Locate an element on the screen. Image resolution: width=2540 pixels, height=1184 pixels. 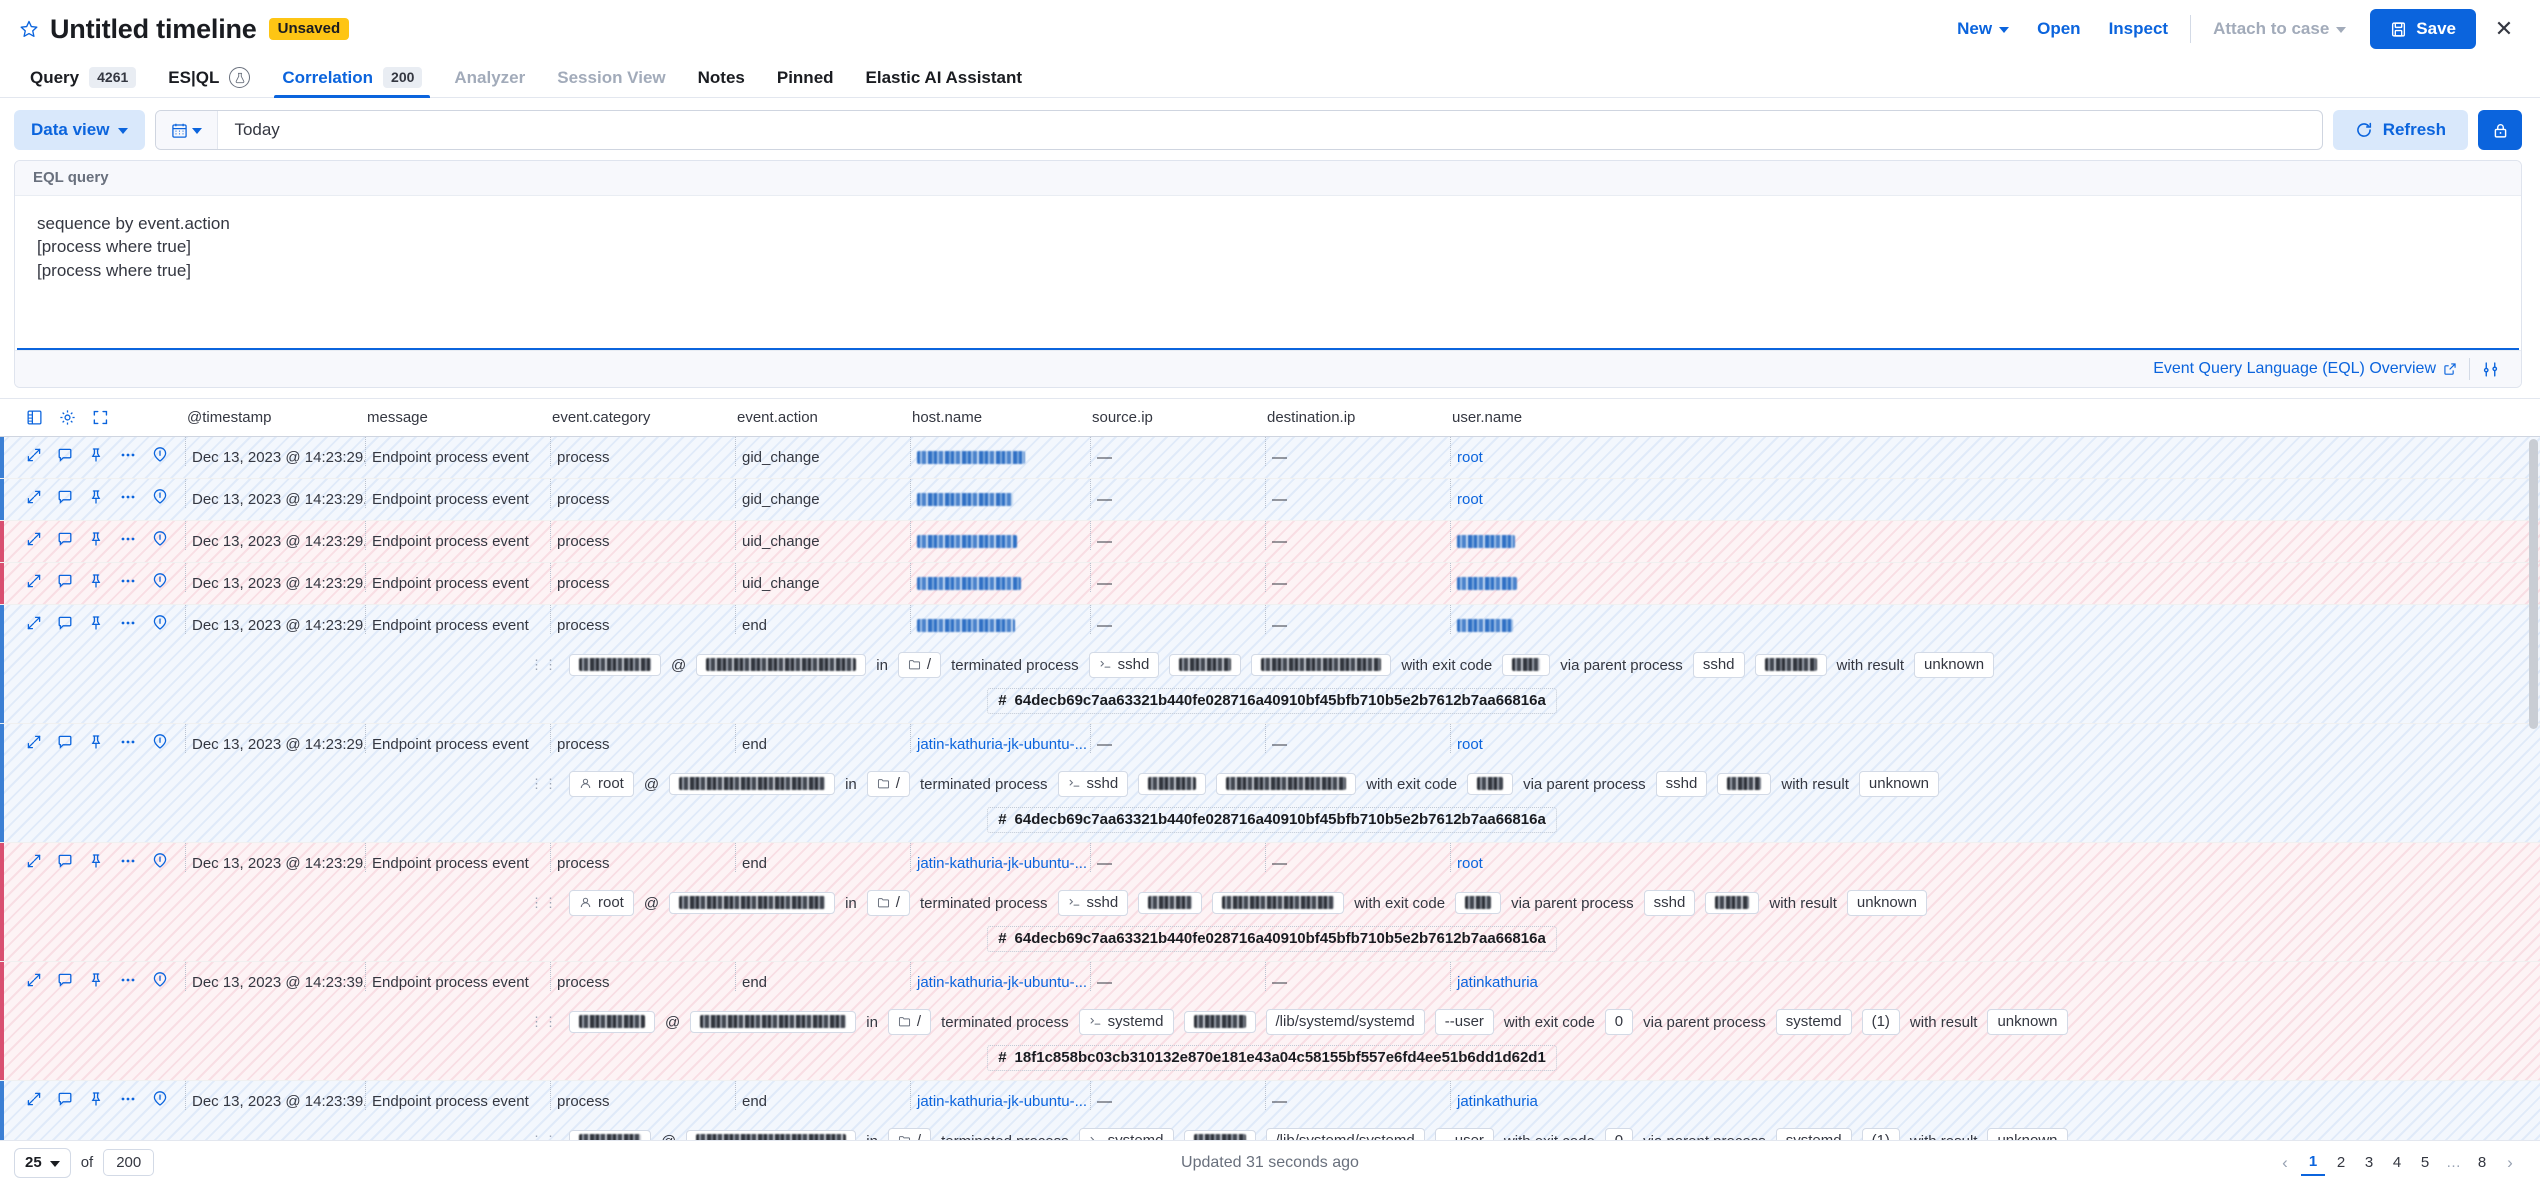
user-name-cell-link: jatinkathuria is located at coordinates (1497, 982).